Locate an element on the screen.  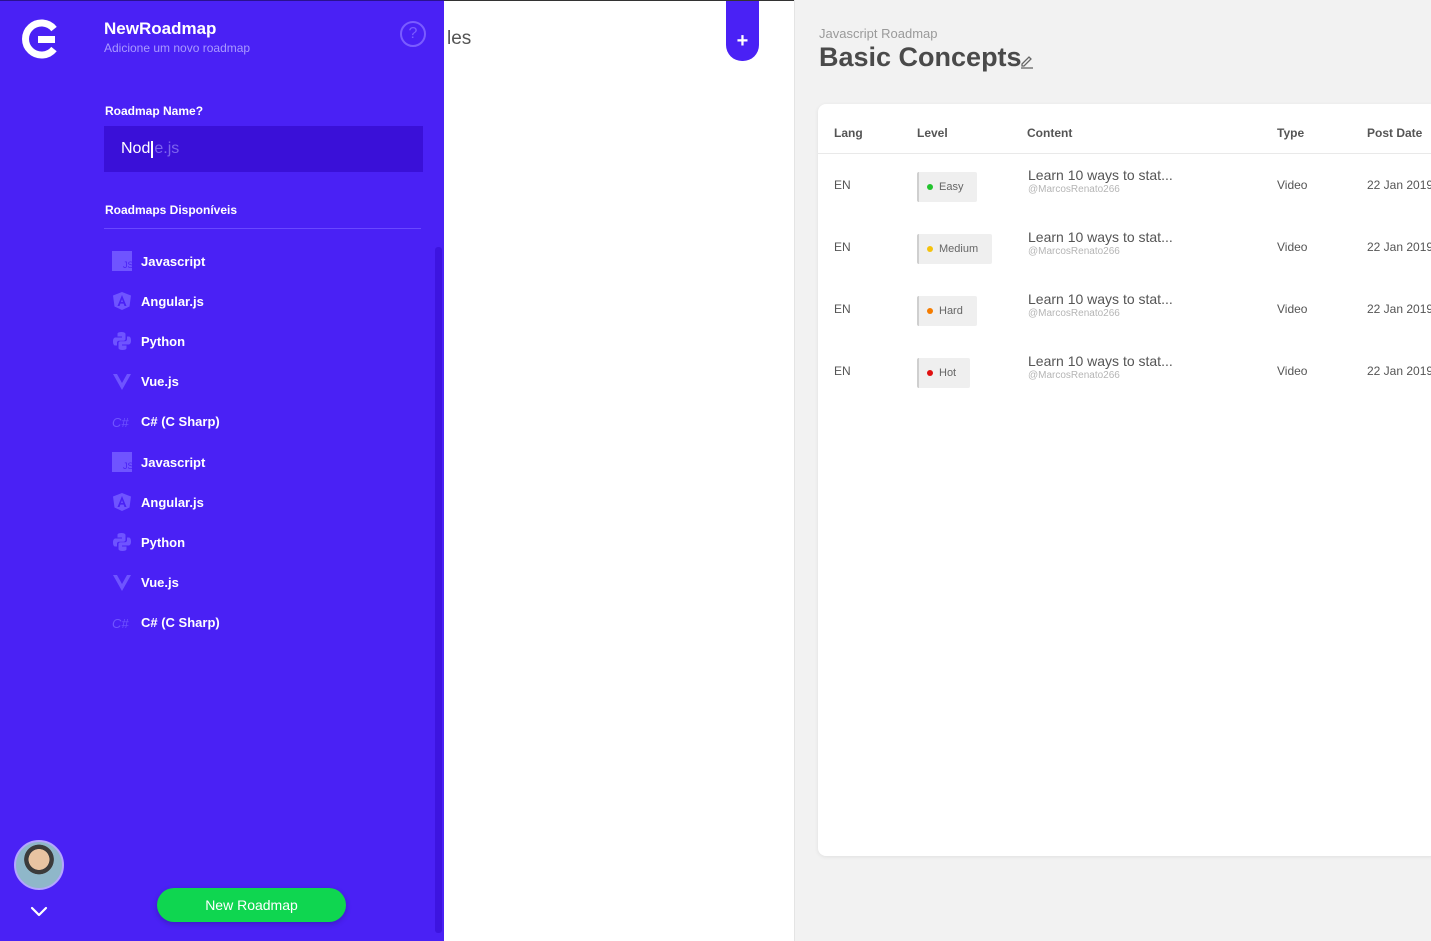
partial-heading: les is located at coordinates (459, 38).